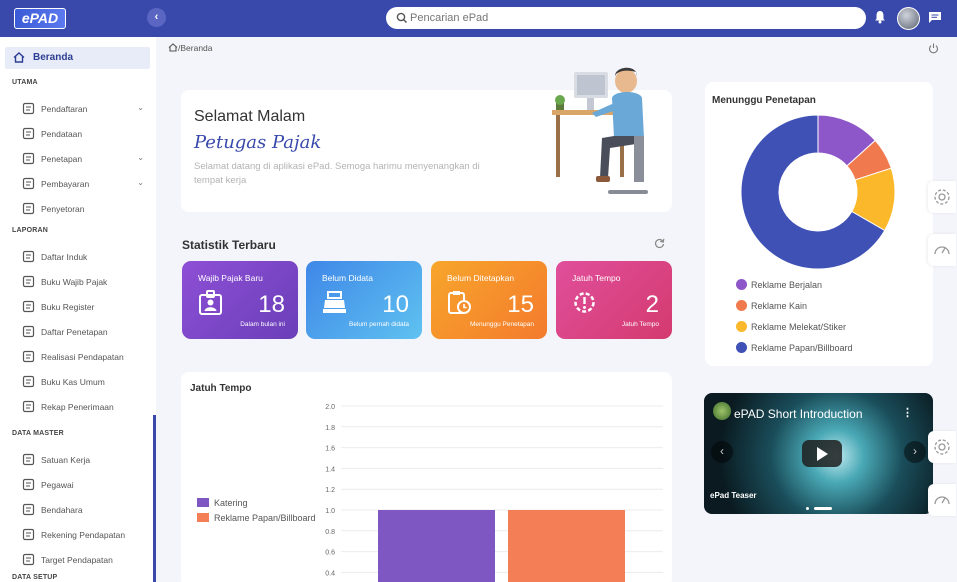 The height and width of the screenshot is (582, 957). I want to click on search-icon, so click(402, 18).